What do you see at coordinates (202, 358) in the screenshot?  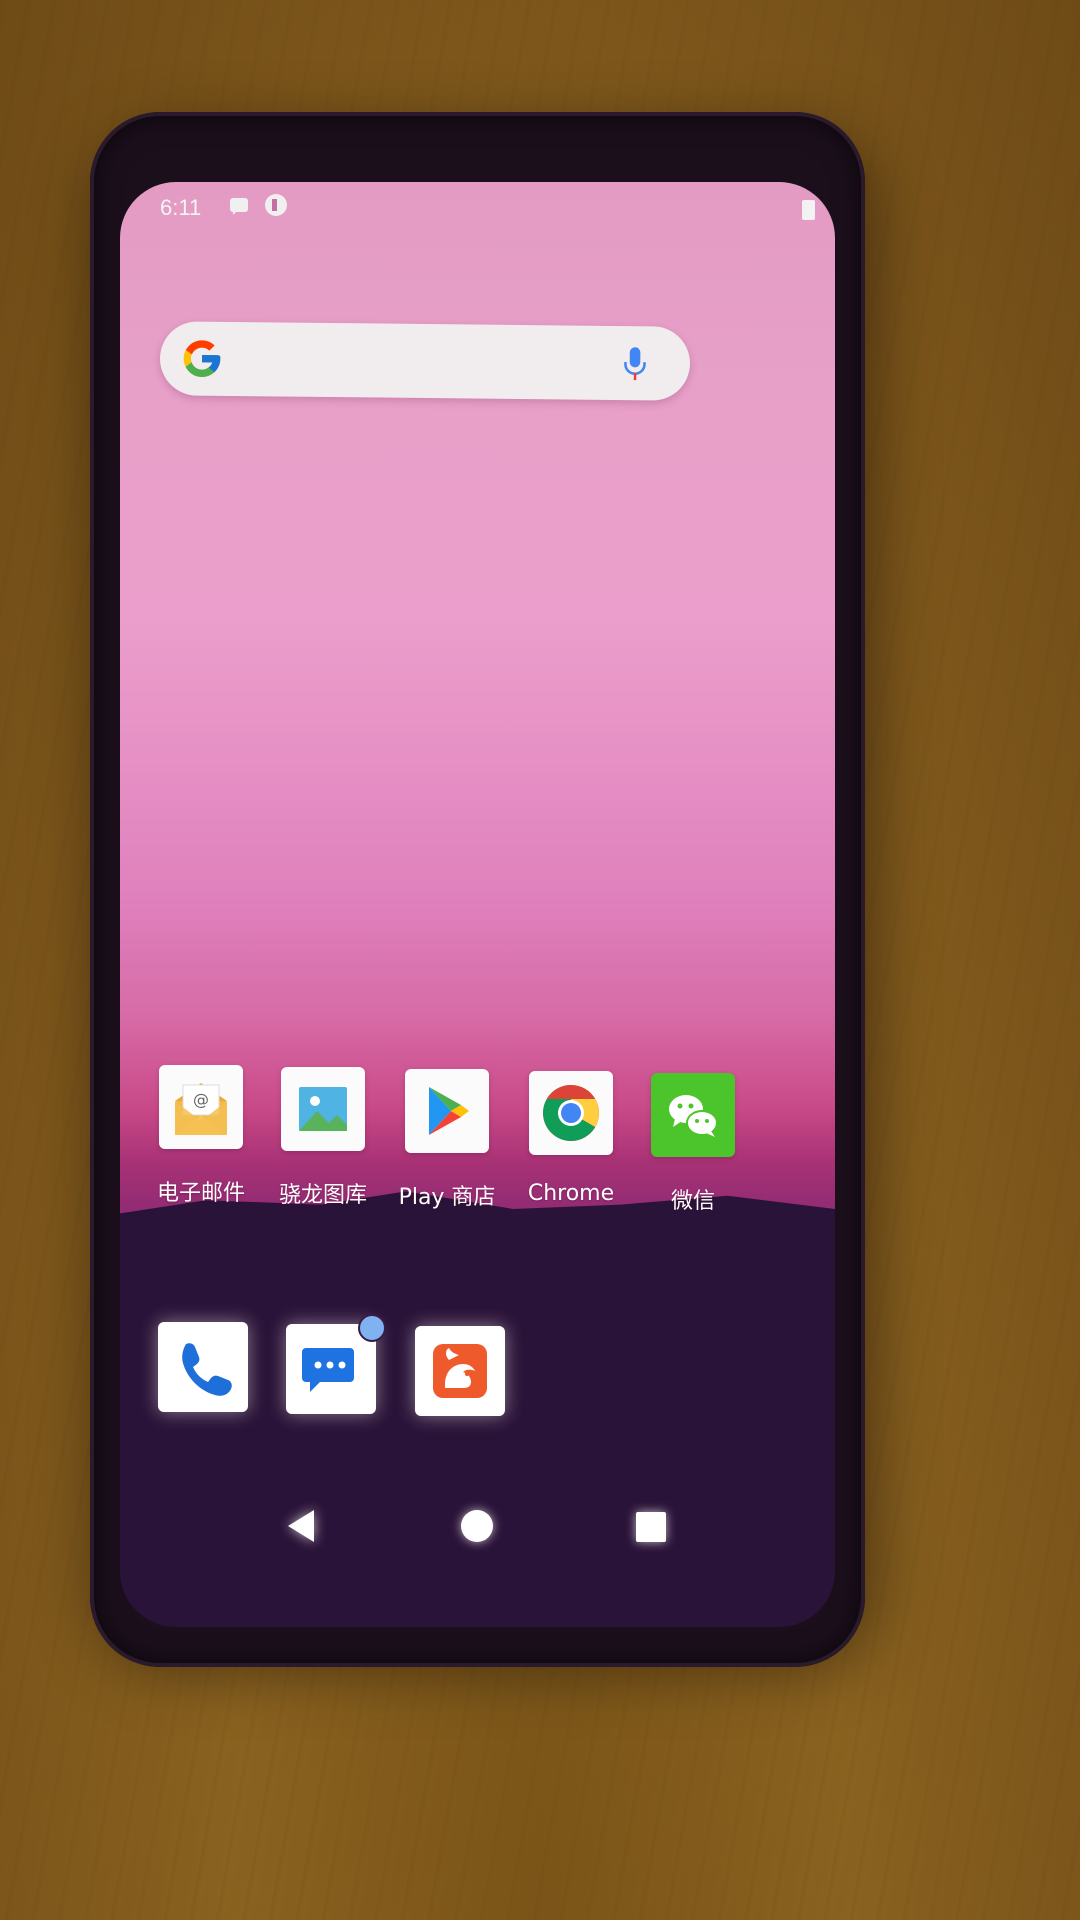 I see `google-g-icon` at bounding box center [202, 358].